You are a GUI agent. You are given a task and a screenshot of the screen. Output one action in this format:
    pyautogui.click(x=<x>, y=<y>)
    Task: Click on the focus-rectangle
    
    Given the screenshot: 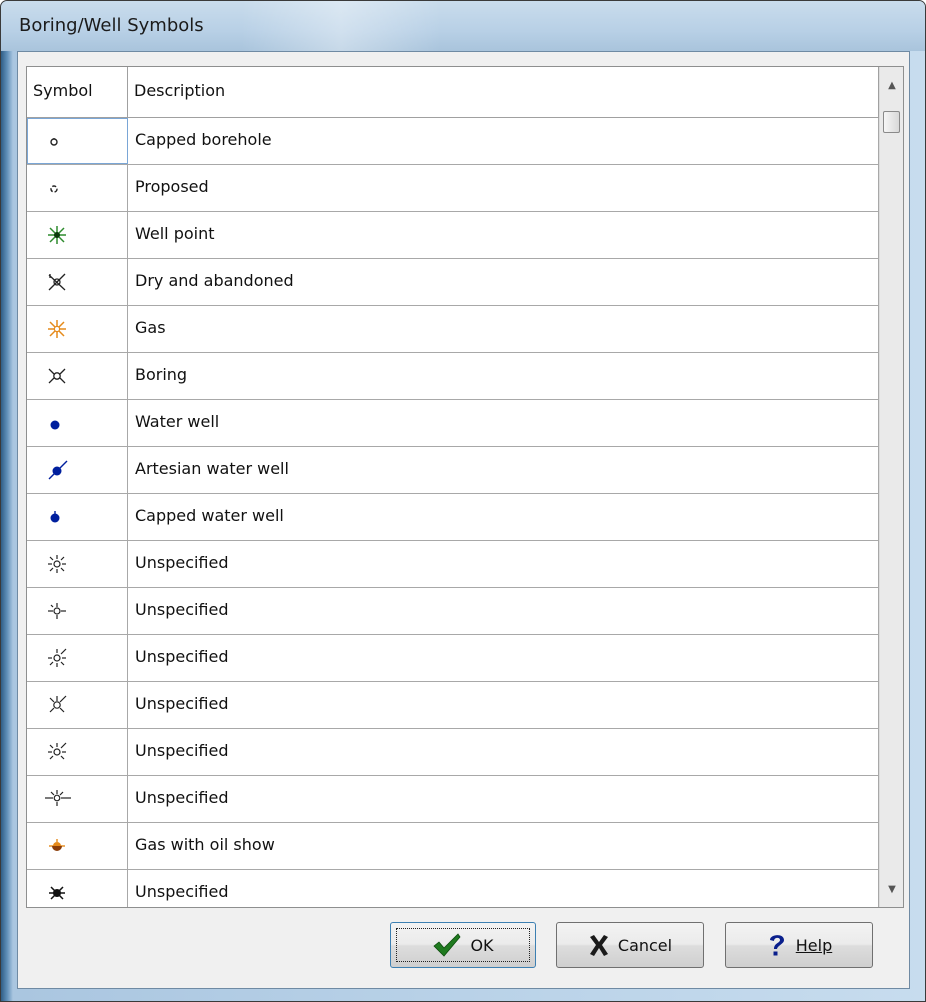 What is the action you would take?
    pyautogui.click(x=463, y=945)
    